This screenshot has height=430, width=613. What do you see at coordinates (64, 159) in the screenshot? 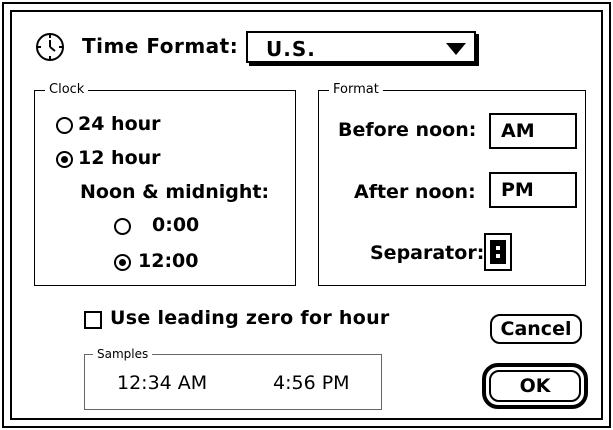
I see `radio-12-hour-button` at bounding box center [64, 159].